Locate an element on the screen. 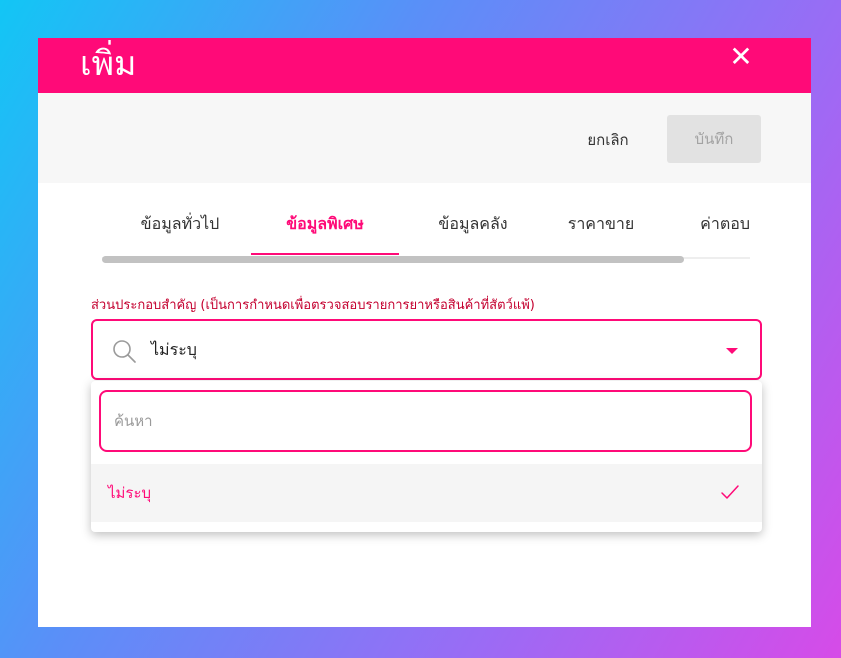 This screenshot has width=841, height=658. check-icon is located at coordinates (730, 492).